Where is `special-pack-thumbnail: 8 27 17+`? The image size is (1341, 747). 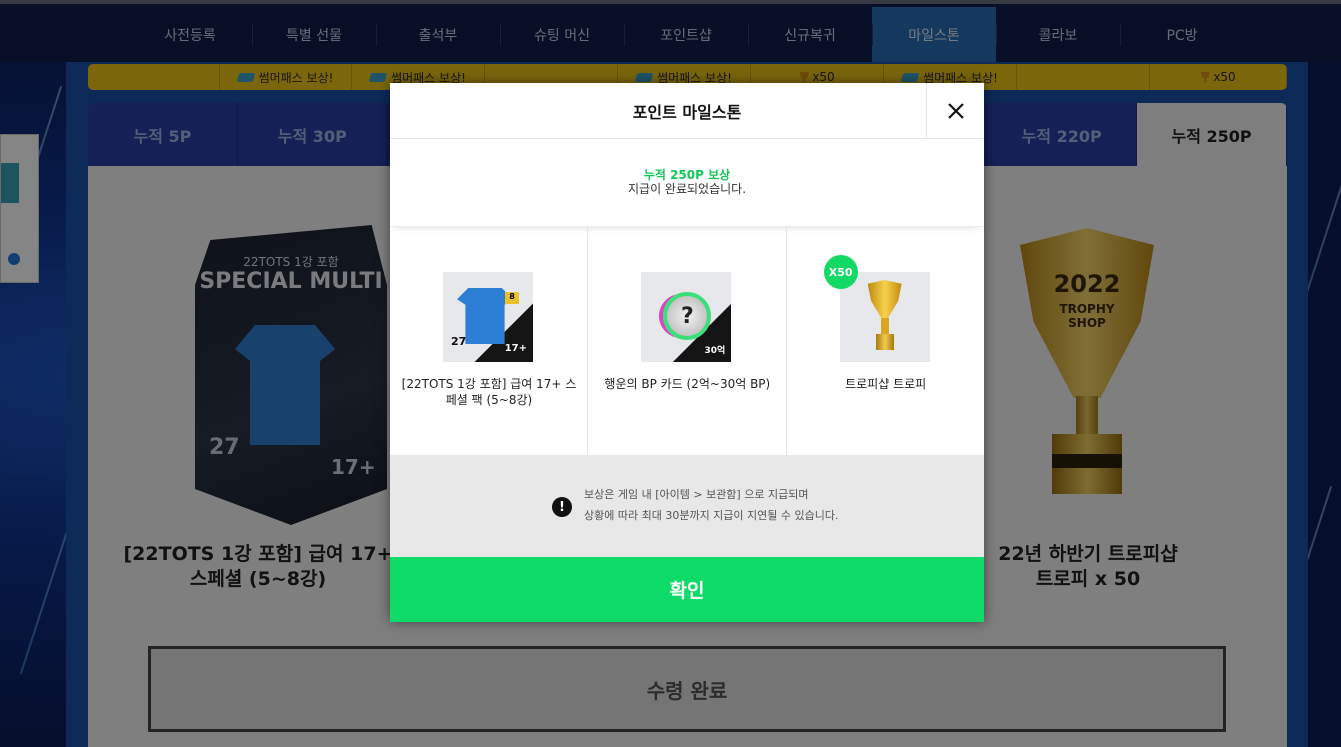 special-pack-thumbnail: 8 27 17+ is located at coordinates (488, 317).